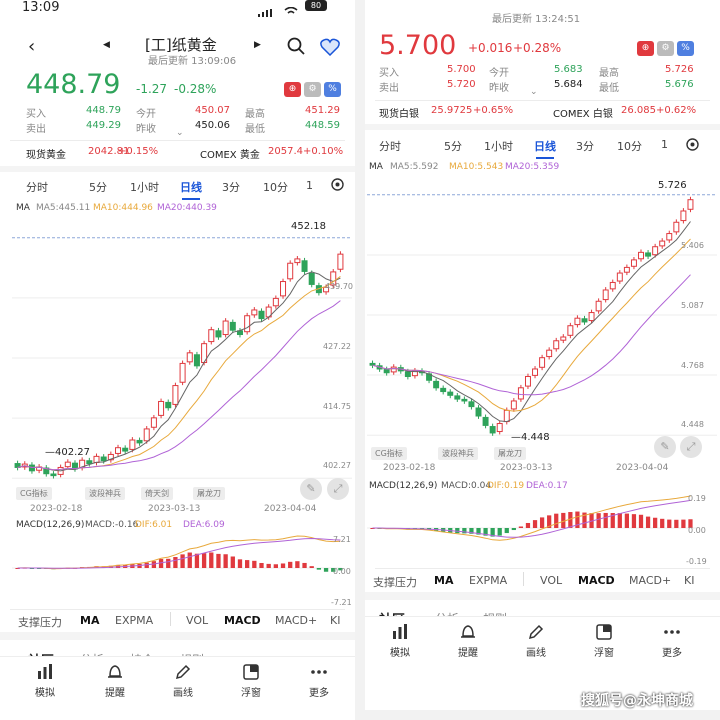 The image size is (720, 720). What do you see at coordinates (37, 187) in the screenshot?
I see `tab-timeshare: 分时` at bounding box center [37, 187].